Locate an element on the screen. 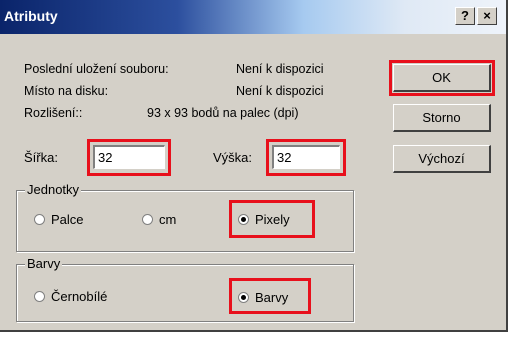 The height and width of the screenshot is (337, 515). units-cm-label: cm is located at coordinates (168, 219).